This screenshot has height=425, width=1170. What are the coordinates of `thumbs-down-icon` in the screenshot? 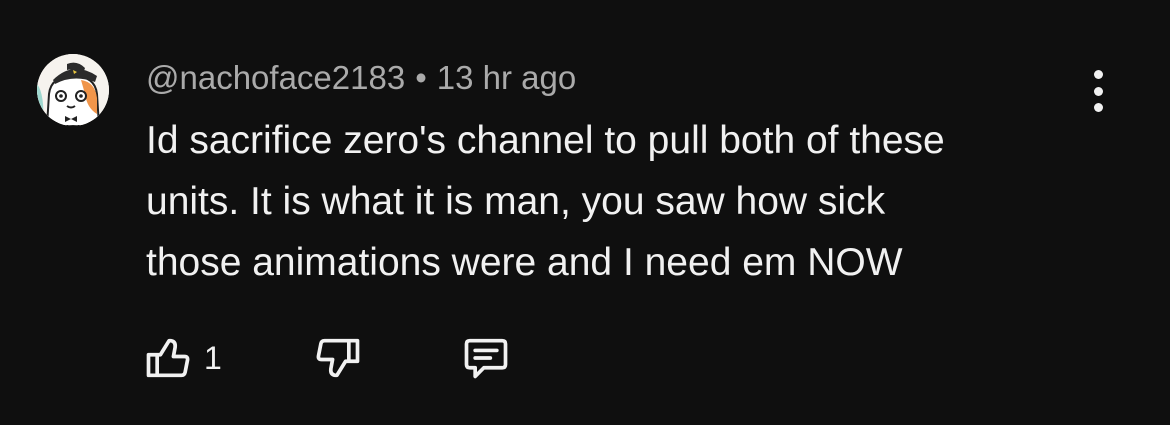 It's located at (338, 358).